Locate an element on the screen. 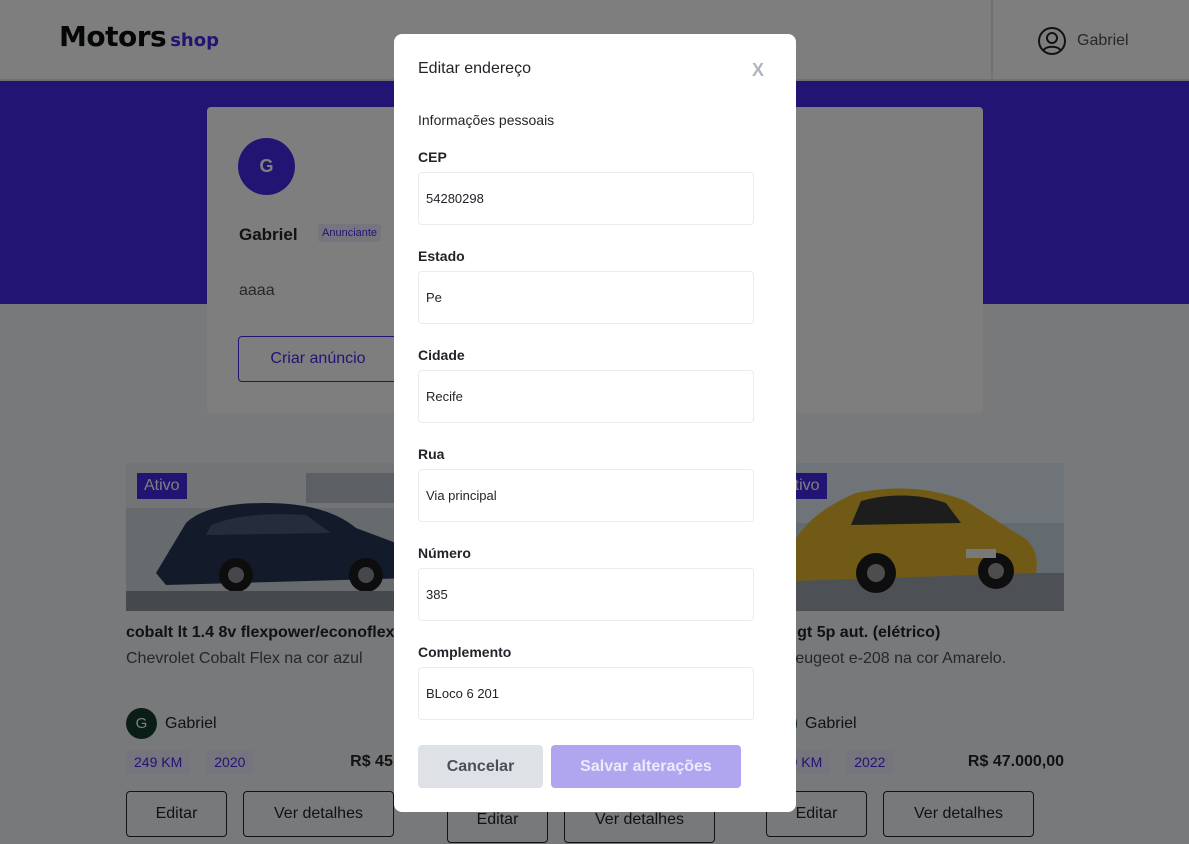  field-label: Complemento is located at coordinates (465, 652).